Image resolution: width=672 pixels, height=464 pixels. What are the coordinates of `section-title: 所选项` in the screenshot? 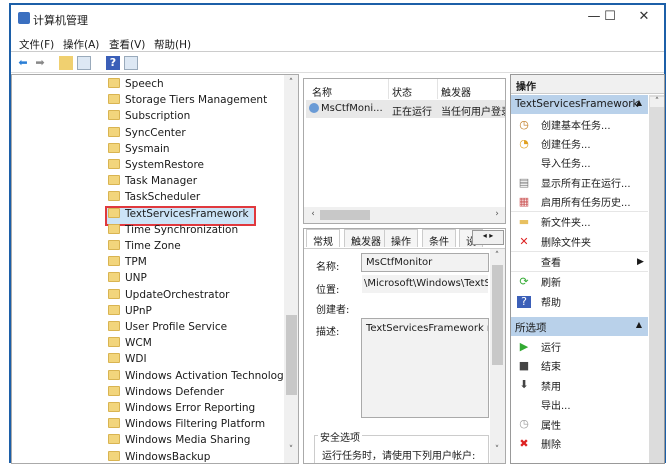 It's located at (531, 328).